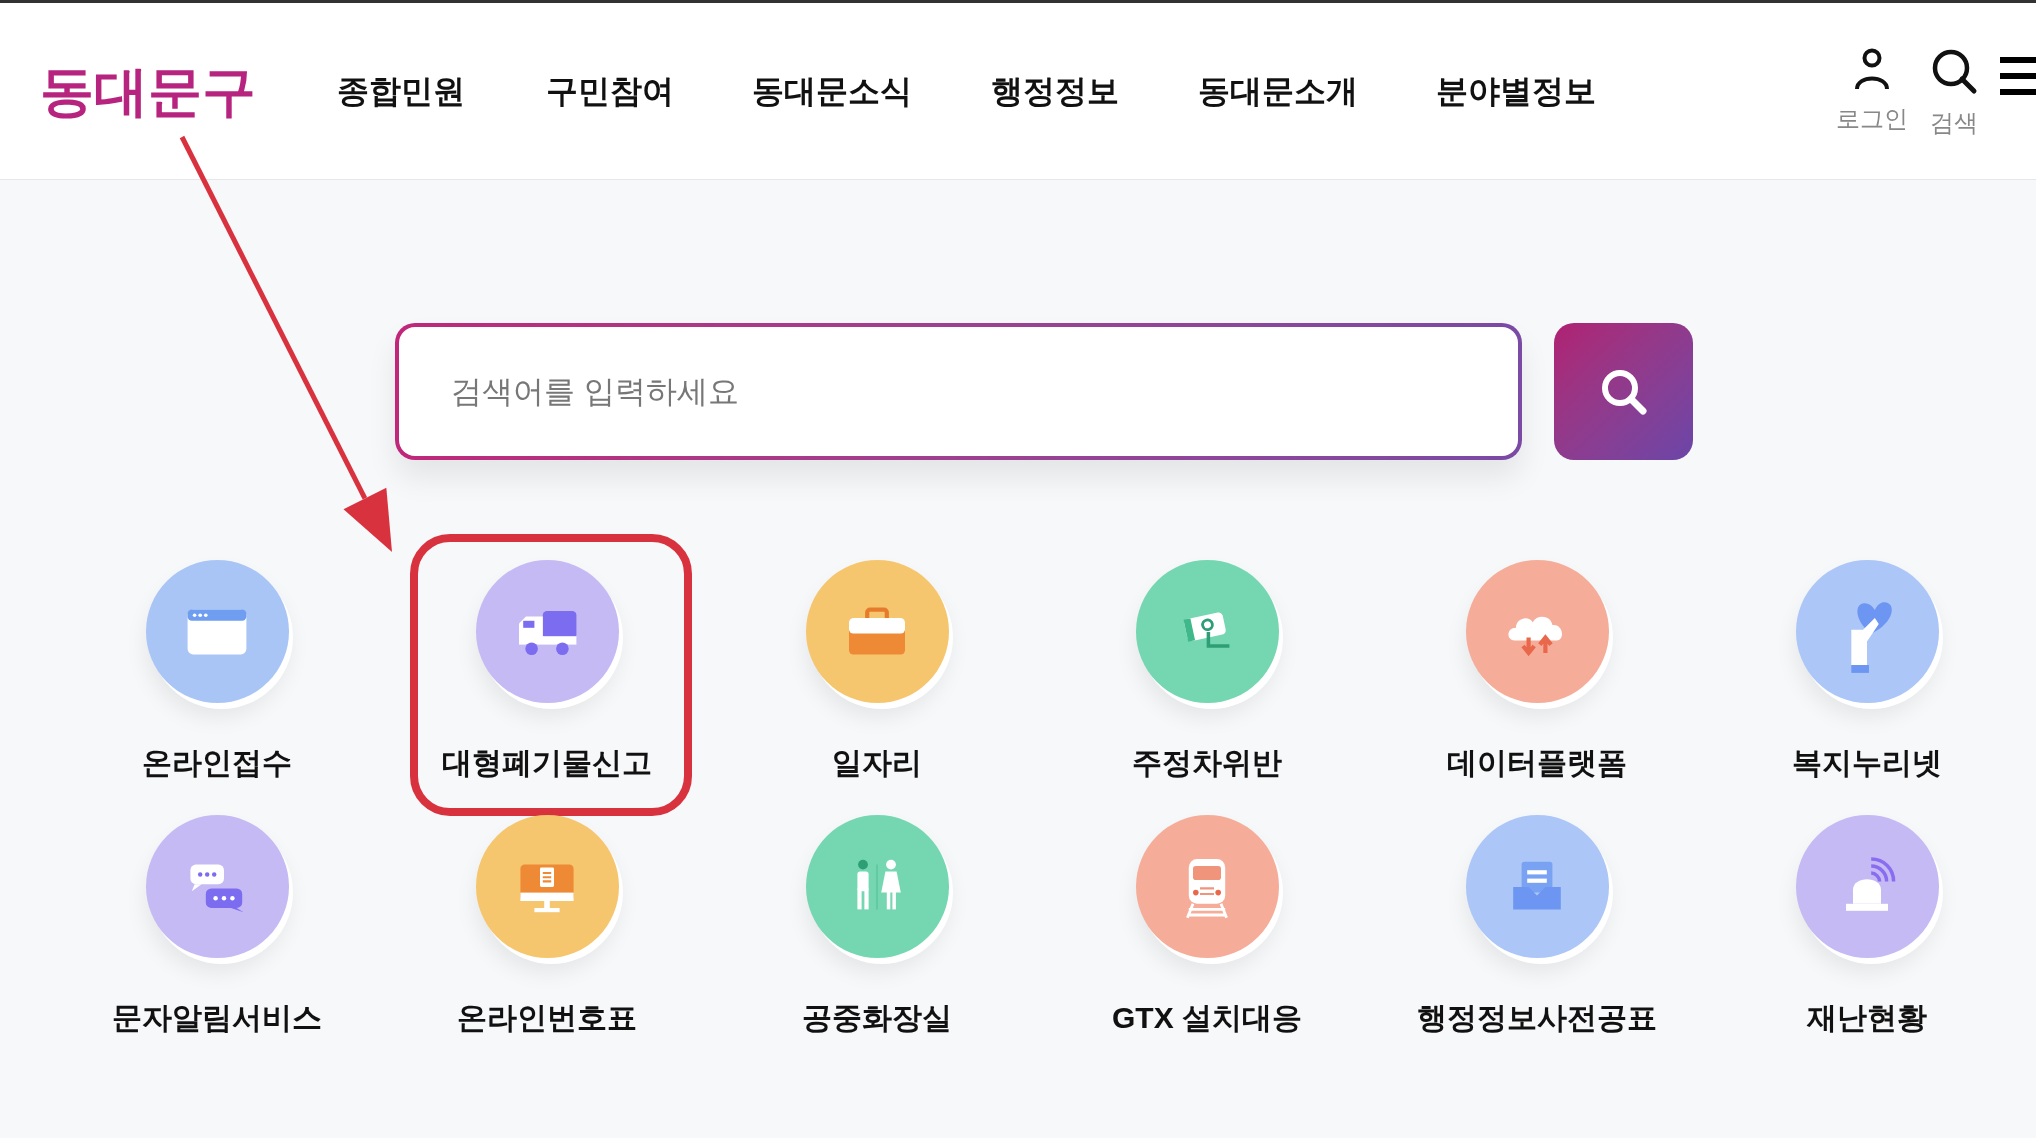 This screenshot has height=1138, width=2036. I want to click on login-link: 로그인, so click(1872, 119).